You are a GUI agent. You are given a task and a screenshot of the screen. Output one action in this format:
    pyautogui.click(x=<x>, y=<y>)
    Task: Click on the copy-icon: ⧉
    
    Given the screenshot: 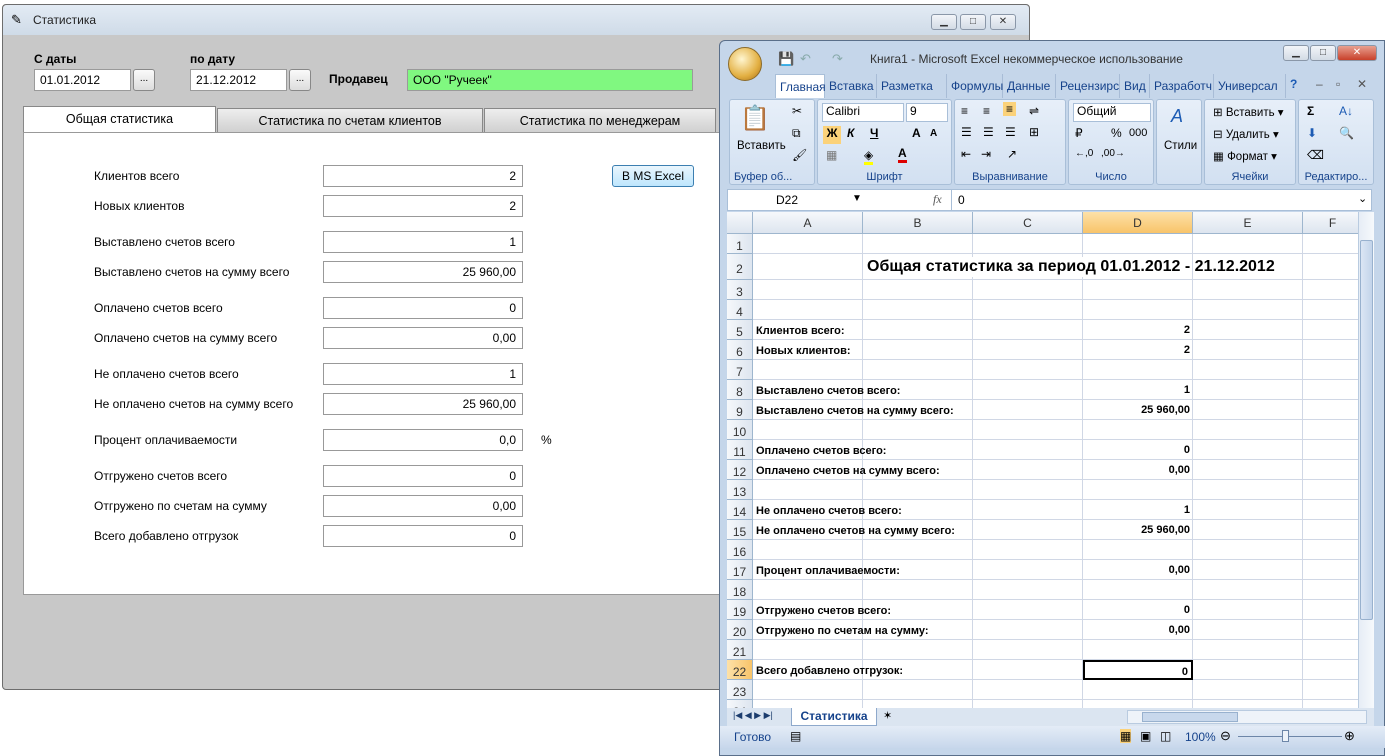 What is the action you would take?
    pyautogui.click(x=796, y=133)
    